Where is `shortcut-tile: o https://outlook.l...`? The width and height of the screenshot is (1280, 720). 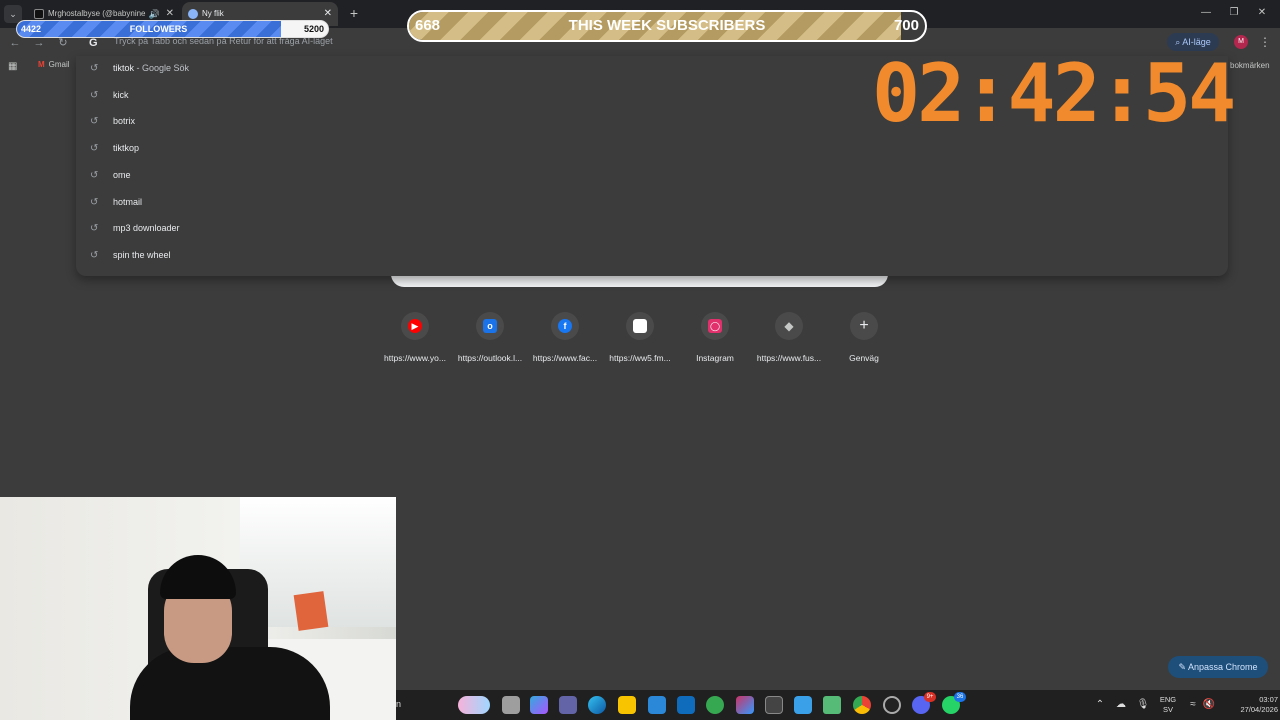
shortcut-tile: o https://outlook.l... is located at coordinates (490, 340).